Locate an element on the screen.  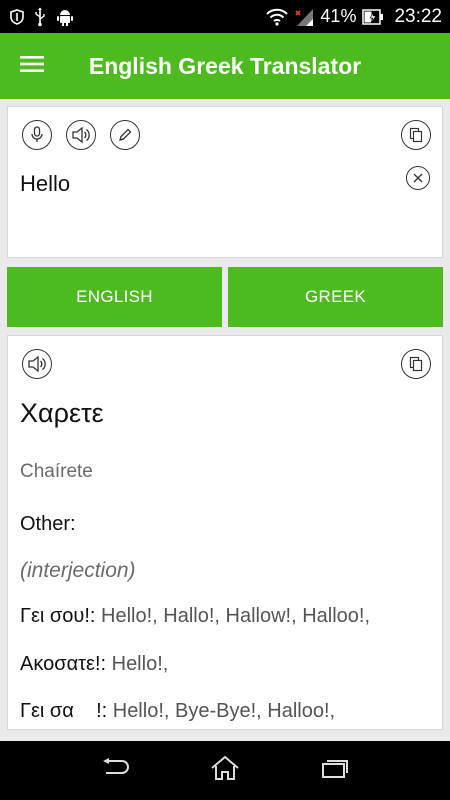
battery-icon is located at coordinates (373, 16).